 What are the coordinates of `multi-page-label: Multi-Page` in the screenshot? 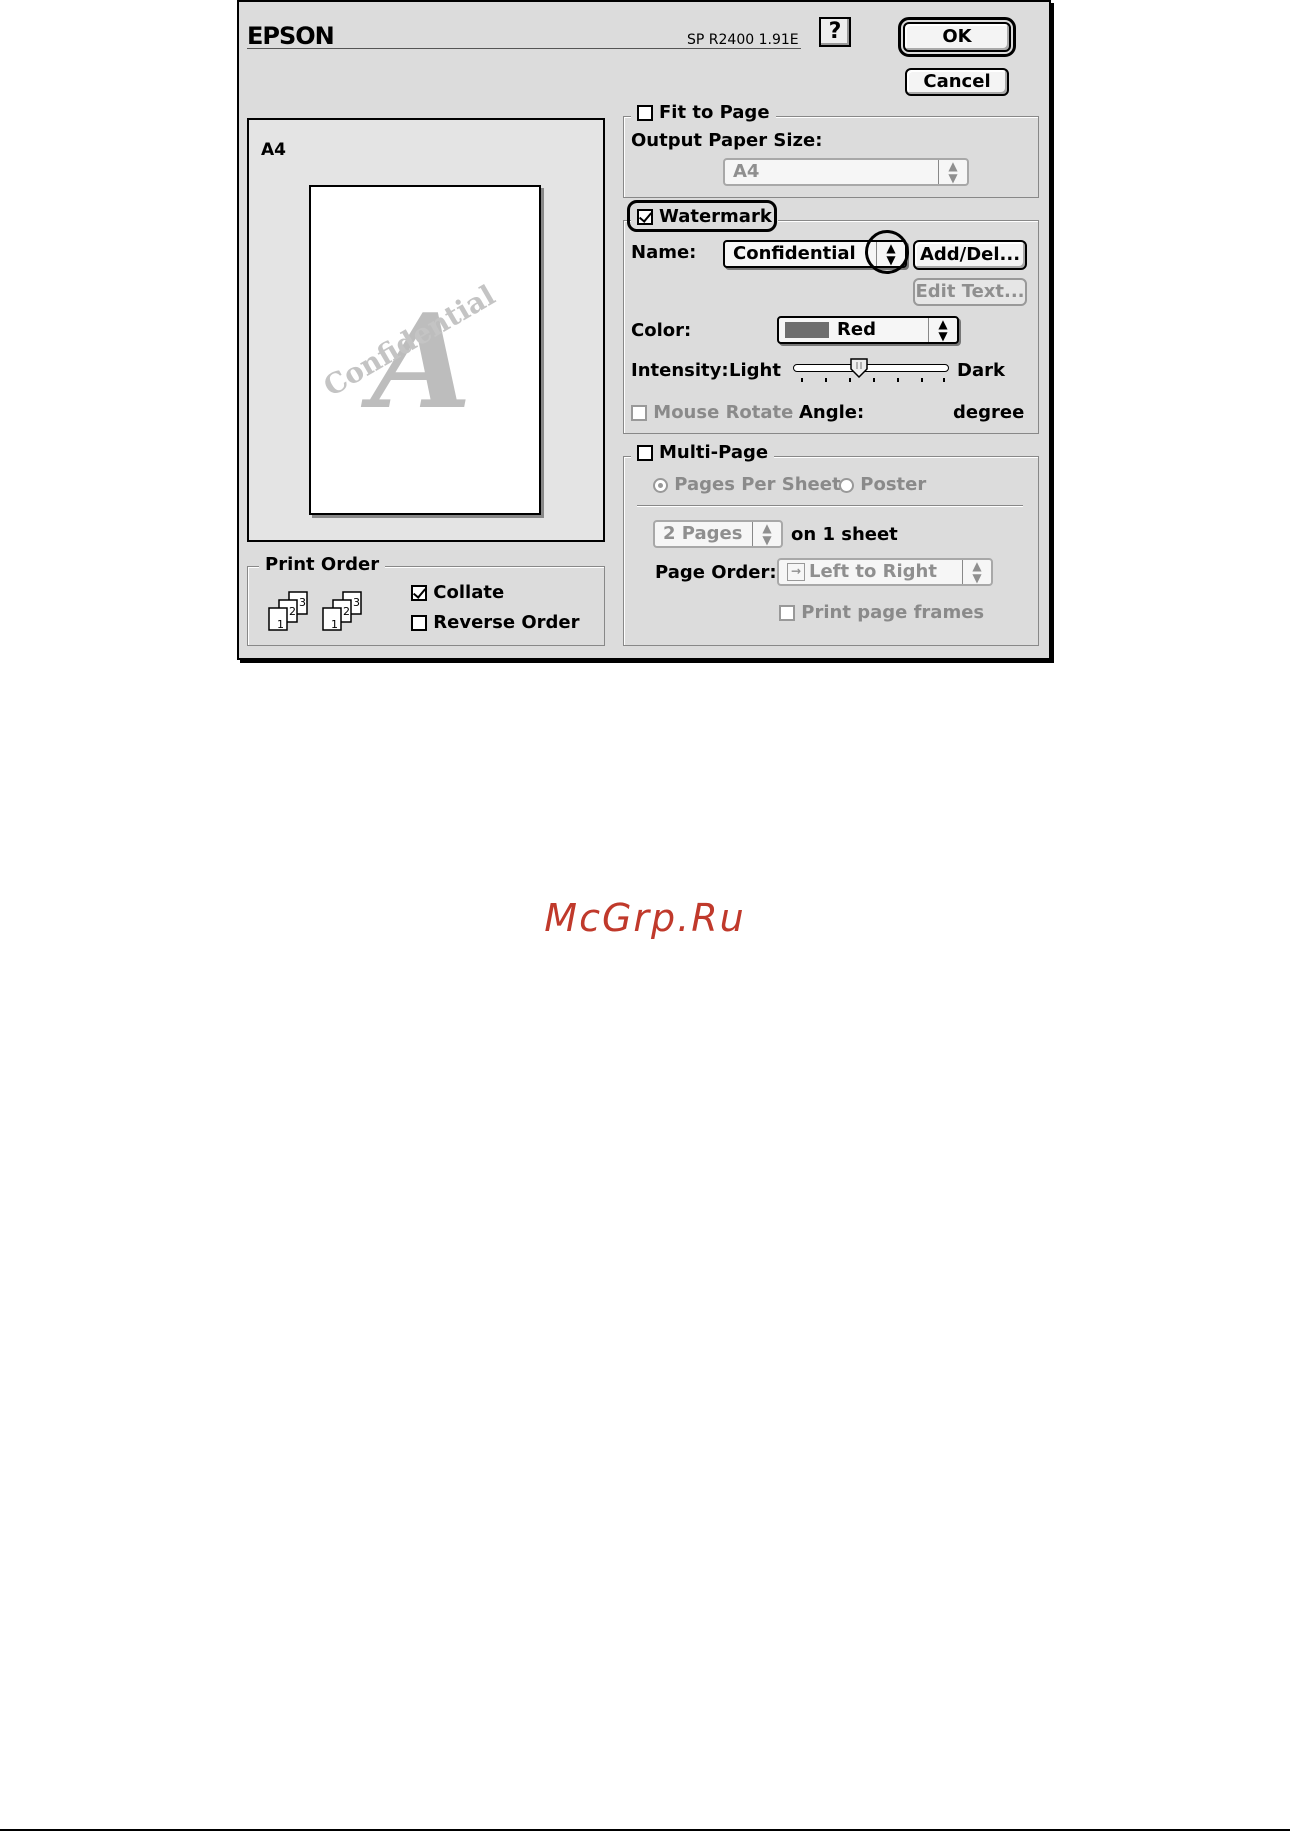 It's located at (714, 452).